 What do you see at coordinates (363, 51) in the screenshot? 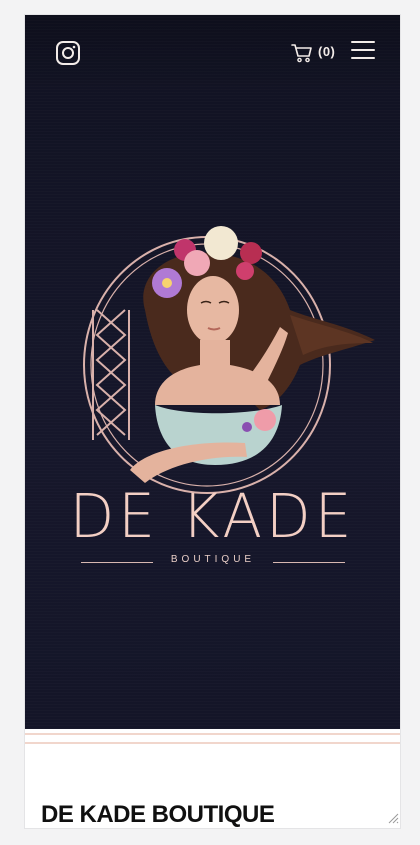
I see `hamburger-menu-icon` at bounding box center [363, 51].